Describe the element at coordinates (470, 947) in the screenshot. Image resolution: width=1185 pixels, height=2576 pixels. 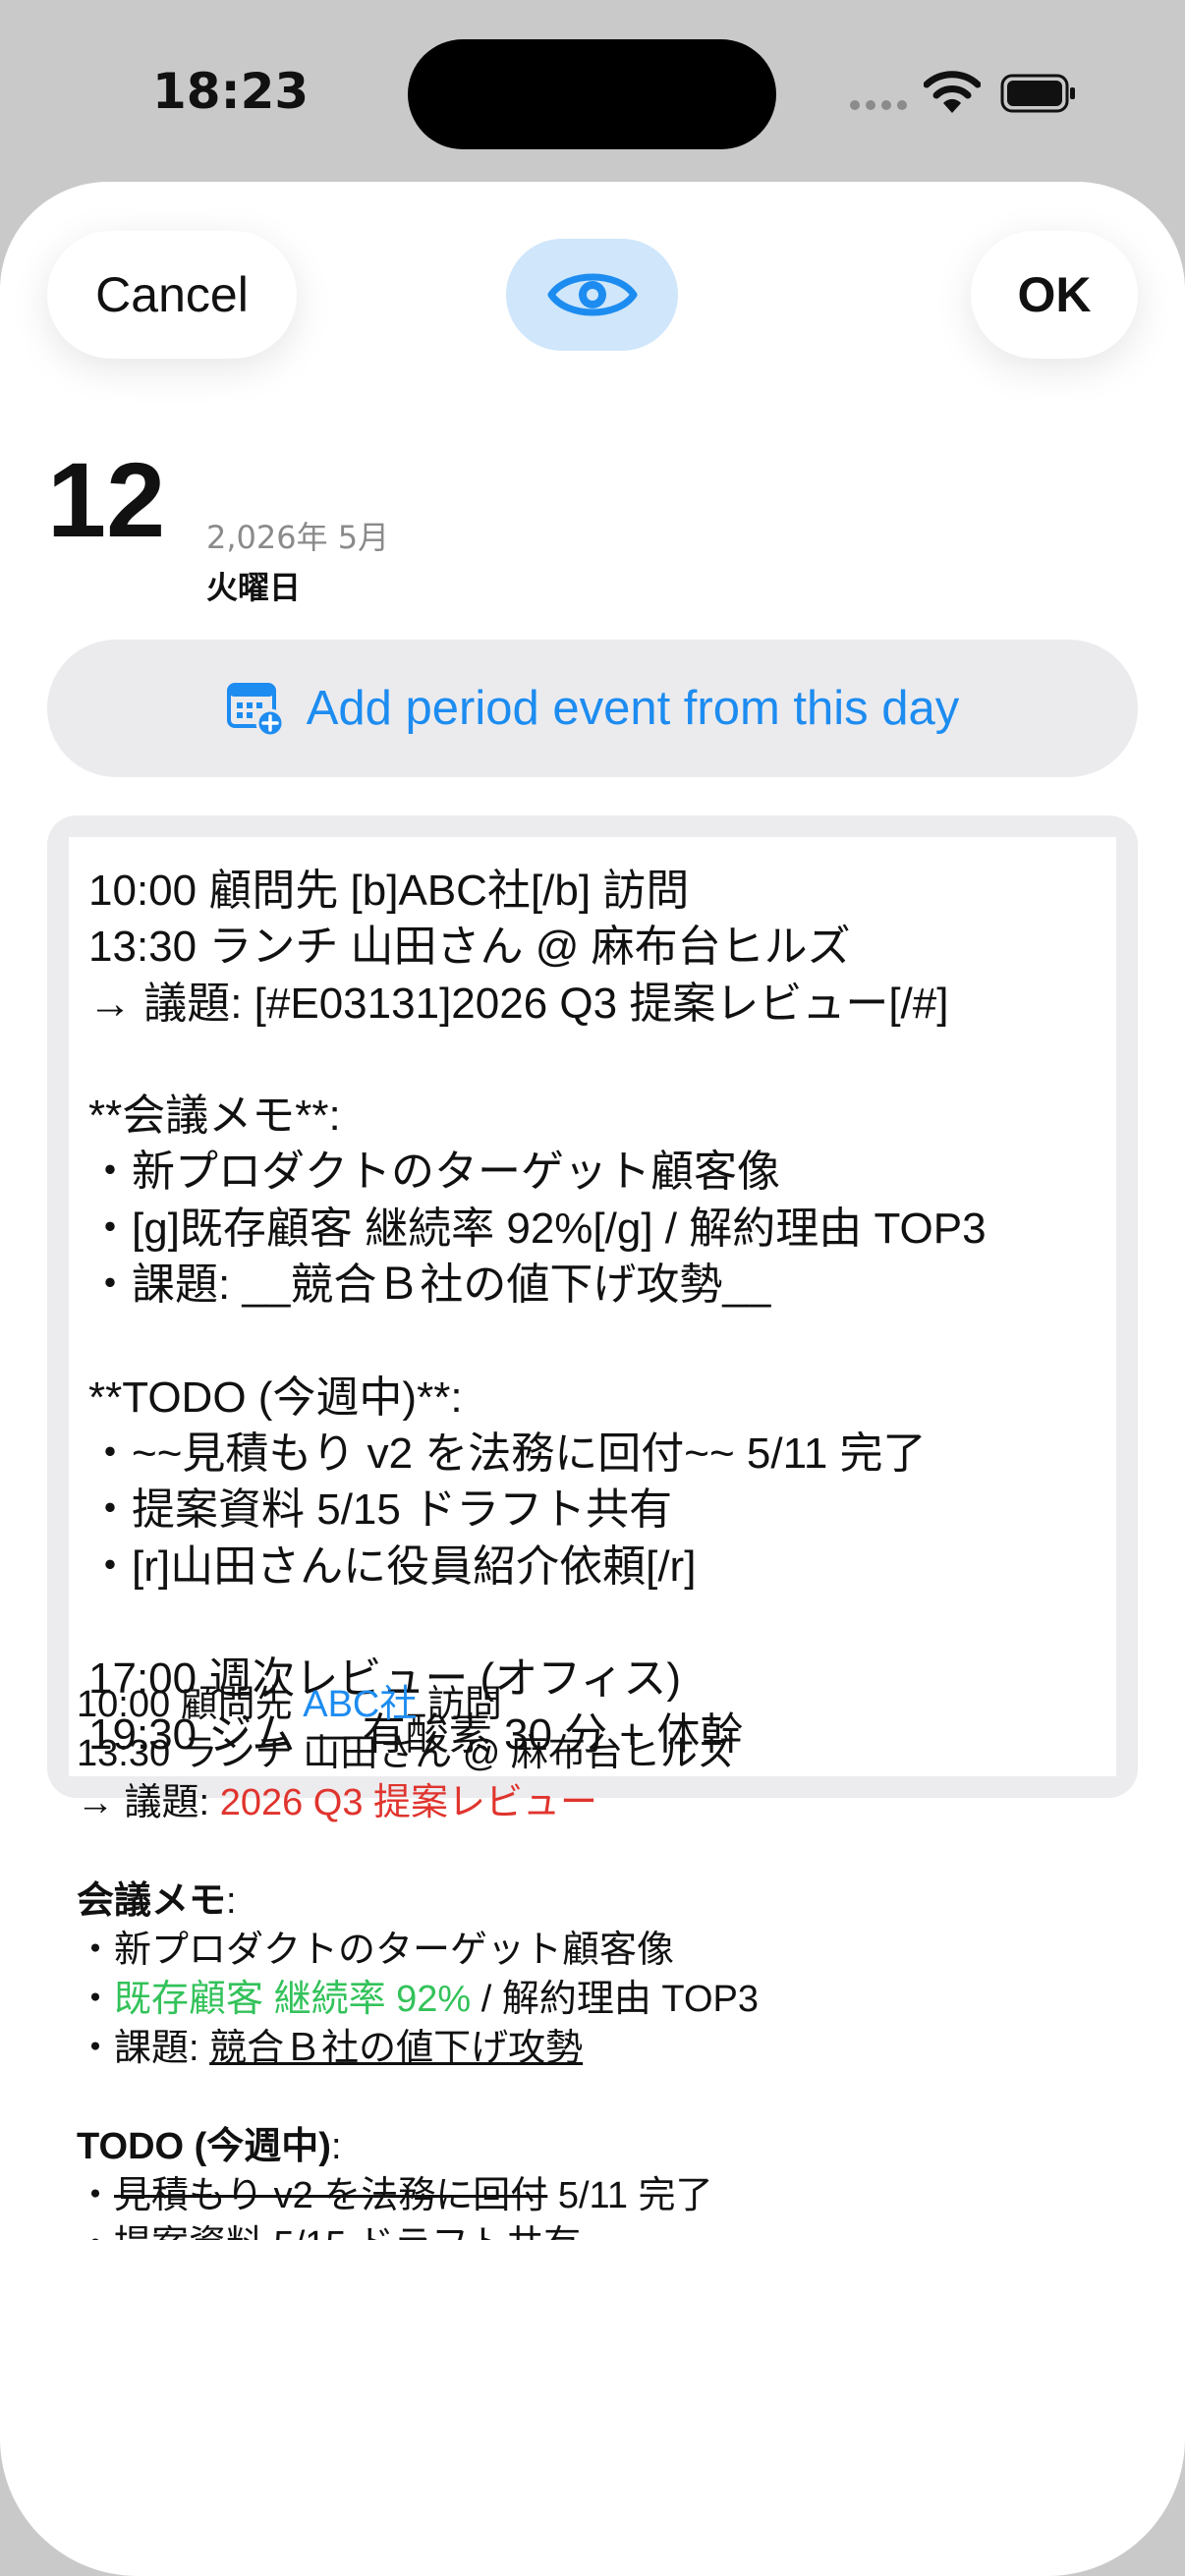
I see `editor-line: 13:30 ランチ 山田さん @ 麻布台ヒルズ` at that location.